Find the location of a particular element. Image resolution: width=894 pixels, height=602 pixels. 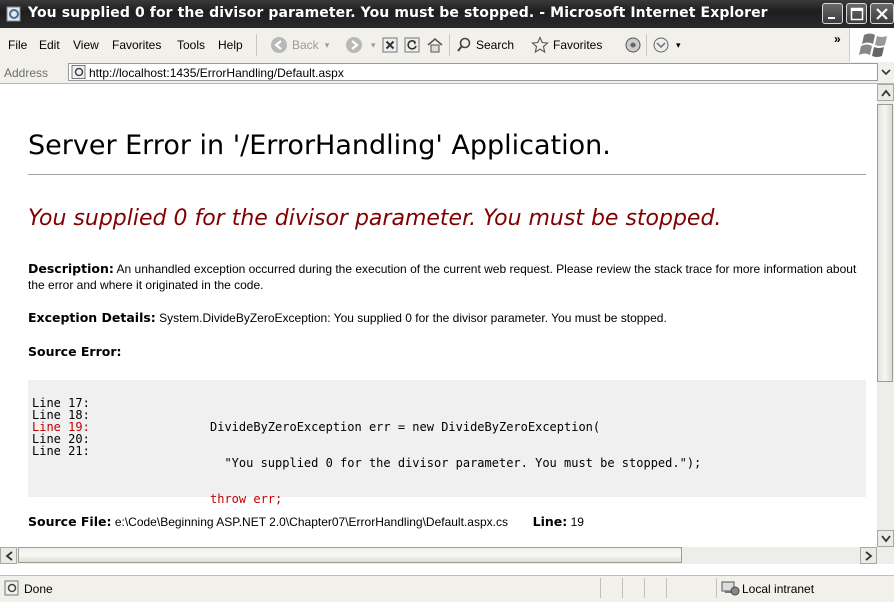

favorites-label: Favorites is located at coordinates (578, 45).